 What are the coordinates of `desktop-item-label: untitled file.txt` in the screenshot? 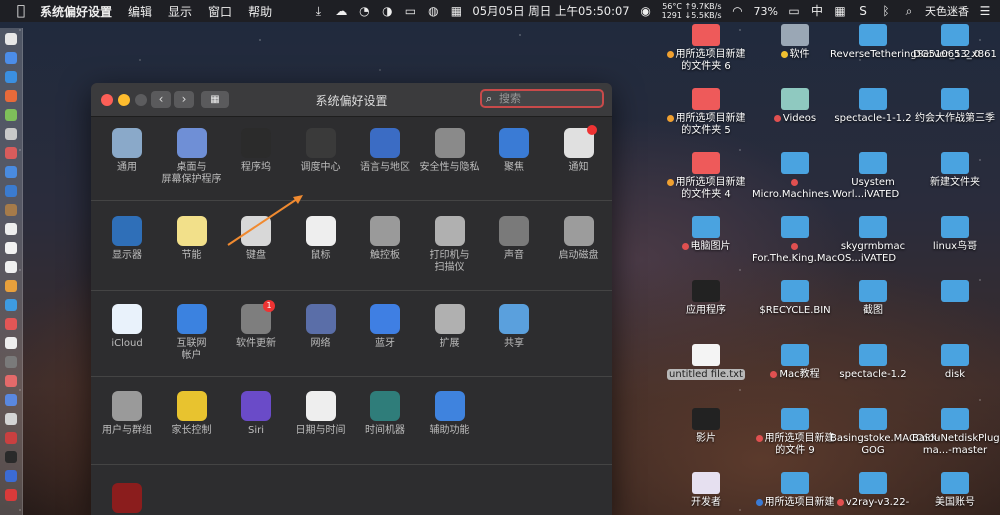 It's located at (706, 375).